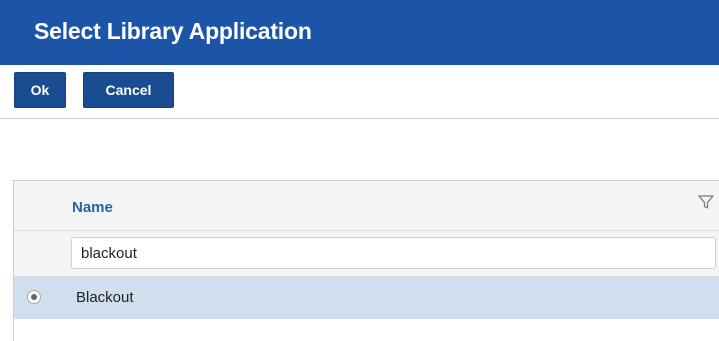 The image size is (719, 341). I want to click on filter-icon, so click(706, 202).